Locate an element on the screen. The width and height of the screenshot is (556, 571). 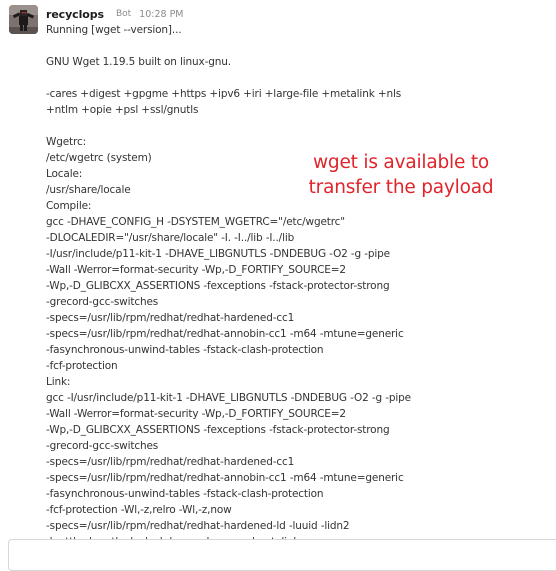
message-line: +ntlm +opie +psl +ssl/gnutls is located at coordinates (122, 110).